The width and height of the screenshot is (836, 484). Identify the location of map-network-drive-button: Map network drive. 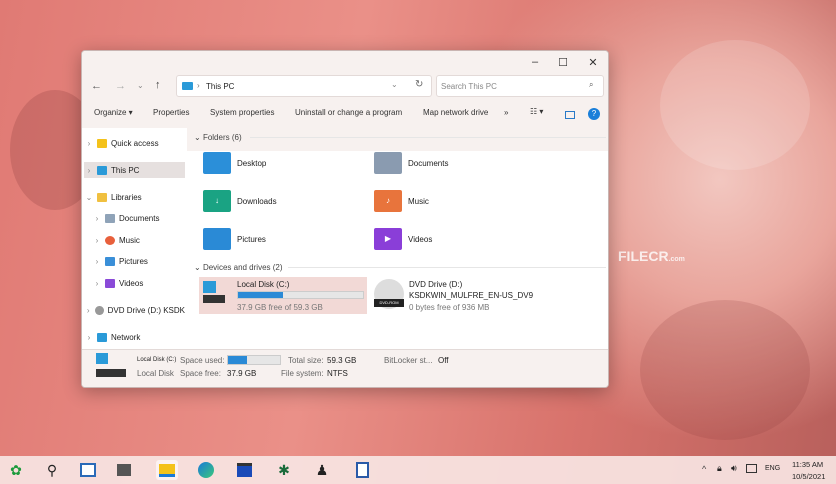
(455, 112).